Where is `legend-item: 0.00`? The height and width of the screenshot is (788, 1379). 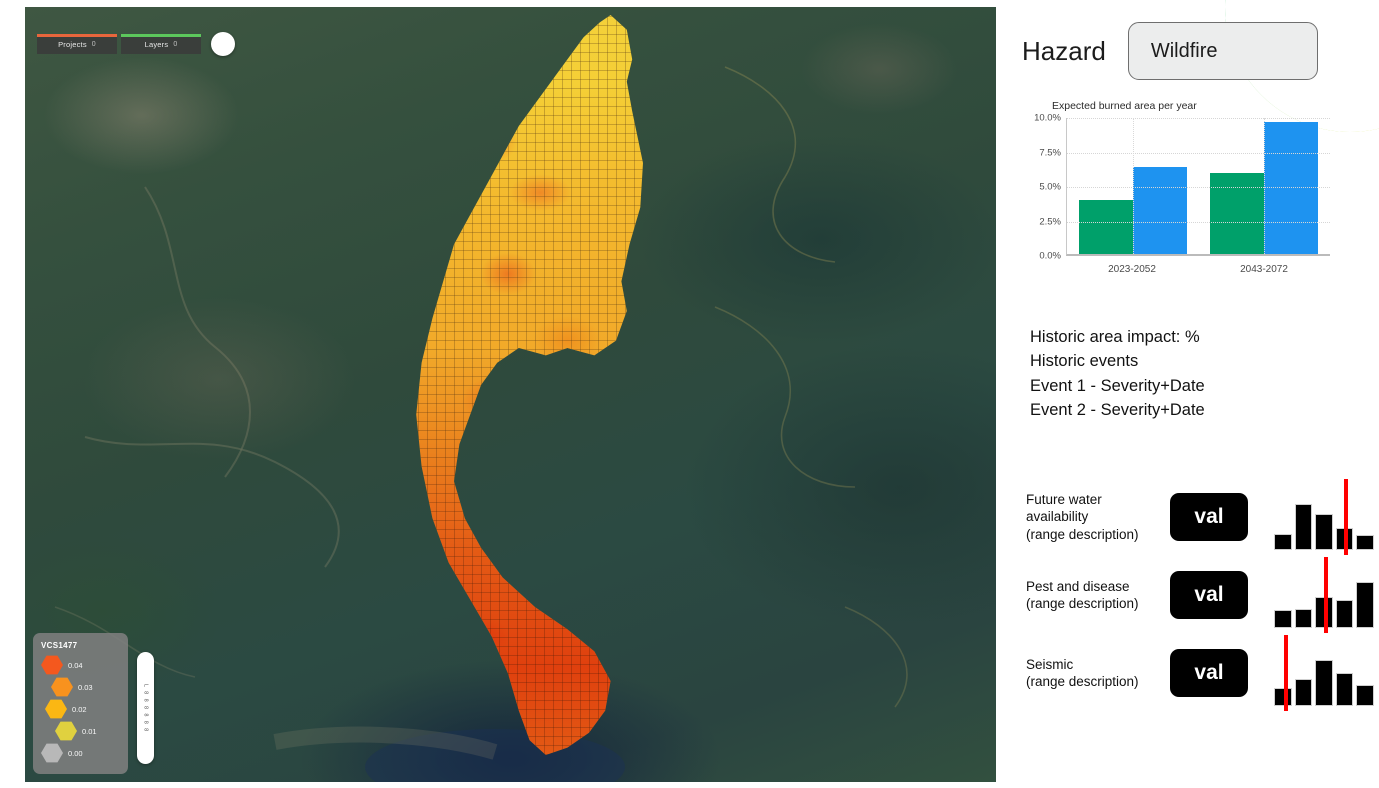 legend-item: 0.00 is located at coordinates (80, 753).